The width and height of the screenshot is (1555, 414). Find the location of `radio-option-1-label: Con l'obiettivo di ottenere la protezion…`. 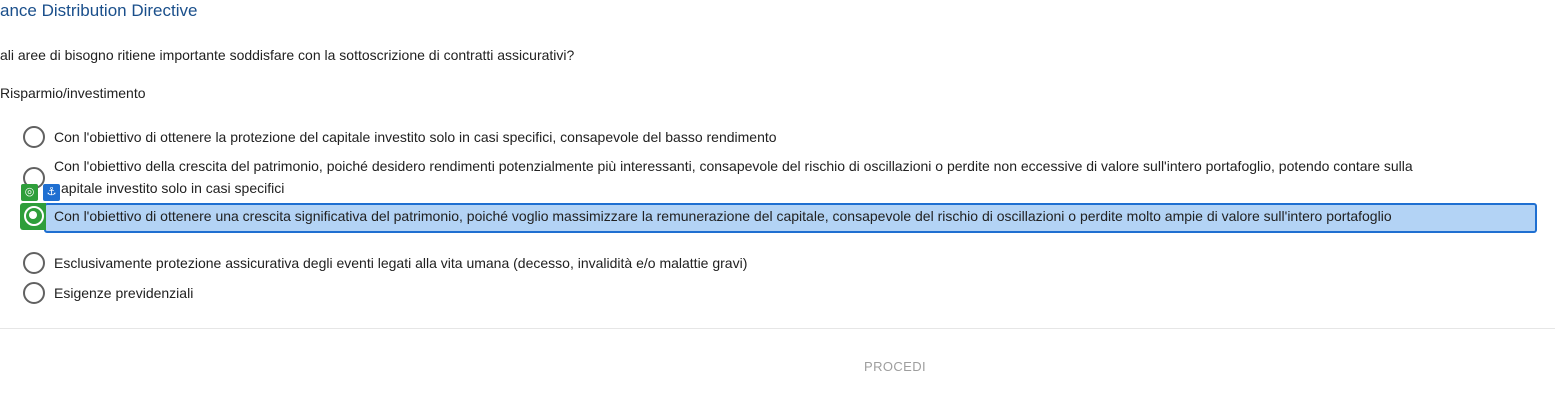

radio-option-1-label: Con l'obiettivo di ottenere la protezion… is located at coordinates (415, 137).